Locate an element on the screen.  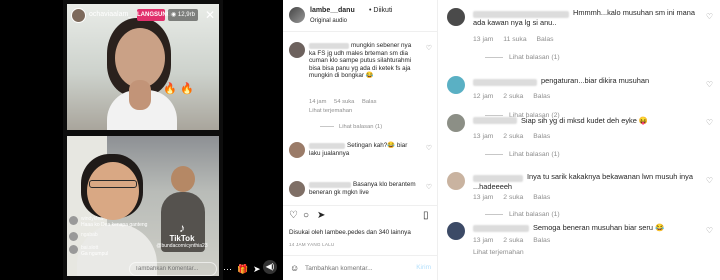
comment-likes: 11 suka is located at coordinates (514, 39).